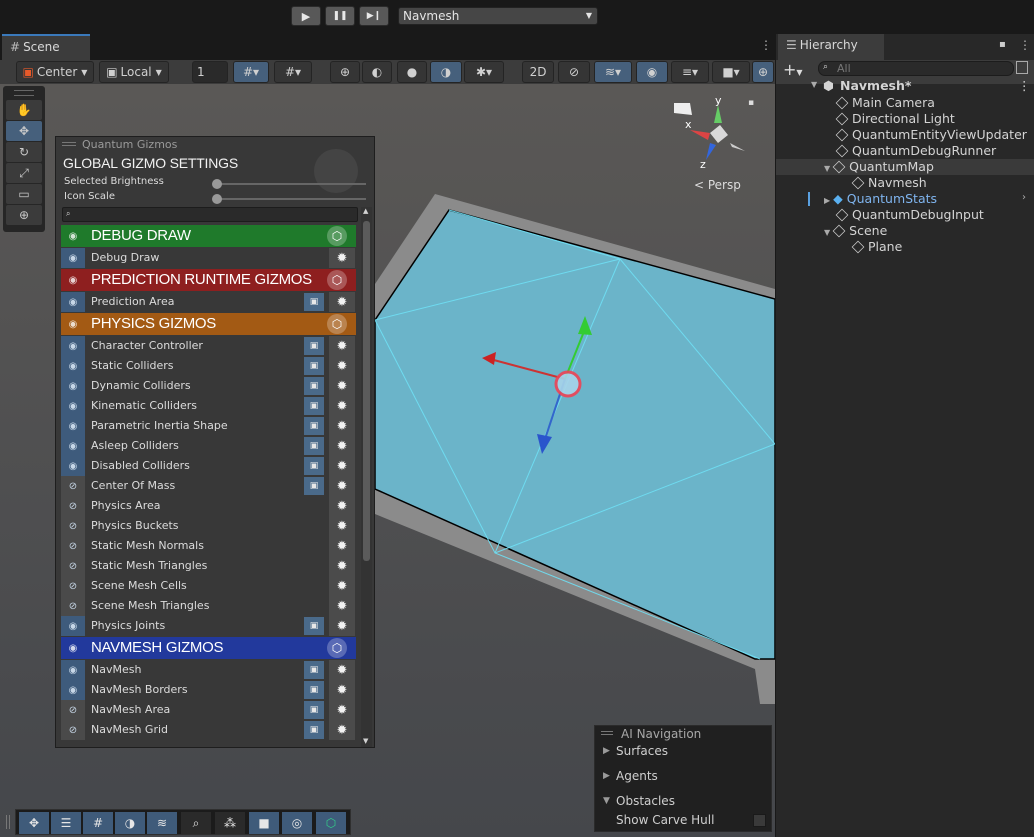 This screenshot has width=1034, height=837. Describe the element at coordinates (538, 72) in the screenshot. I see `2d-toggle-button: 2D` at that location.